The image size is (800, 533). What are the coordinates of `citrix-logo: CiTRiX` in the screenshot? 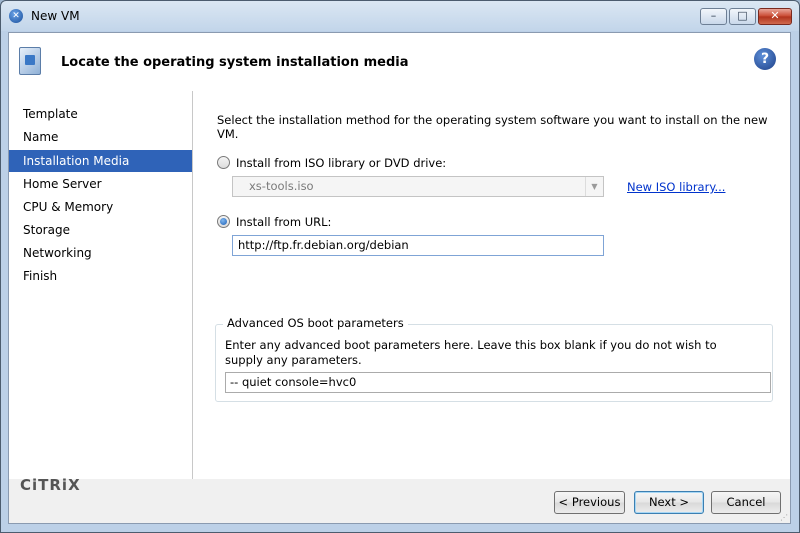 It's located at (50, 485).